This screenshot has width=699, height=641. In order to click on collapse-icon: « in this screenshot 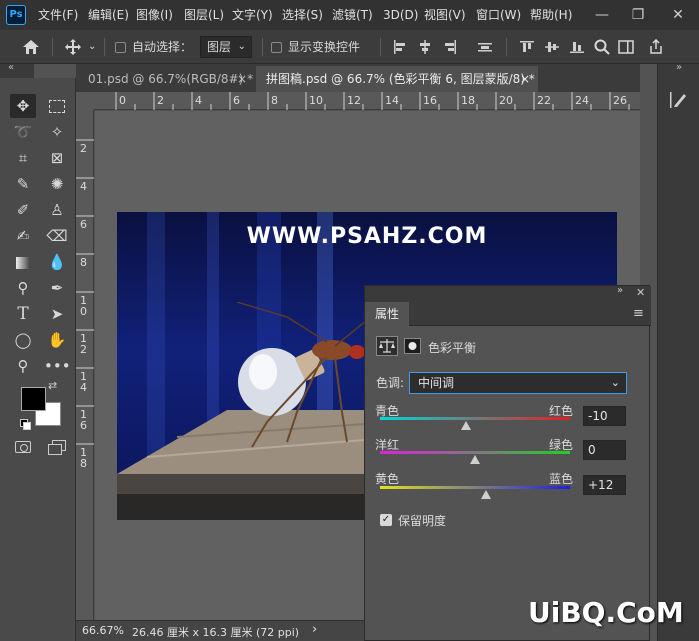, I will do `click(11, 67)`.